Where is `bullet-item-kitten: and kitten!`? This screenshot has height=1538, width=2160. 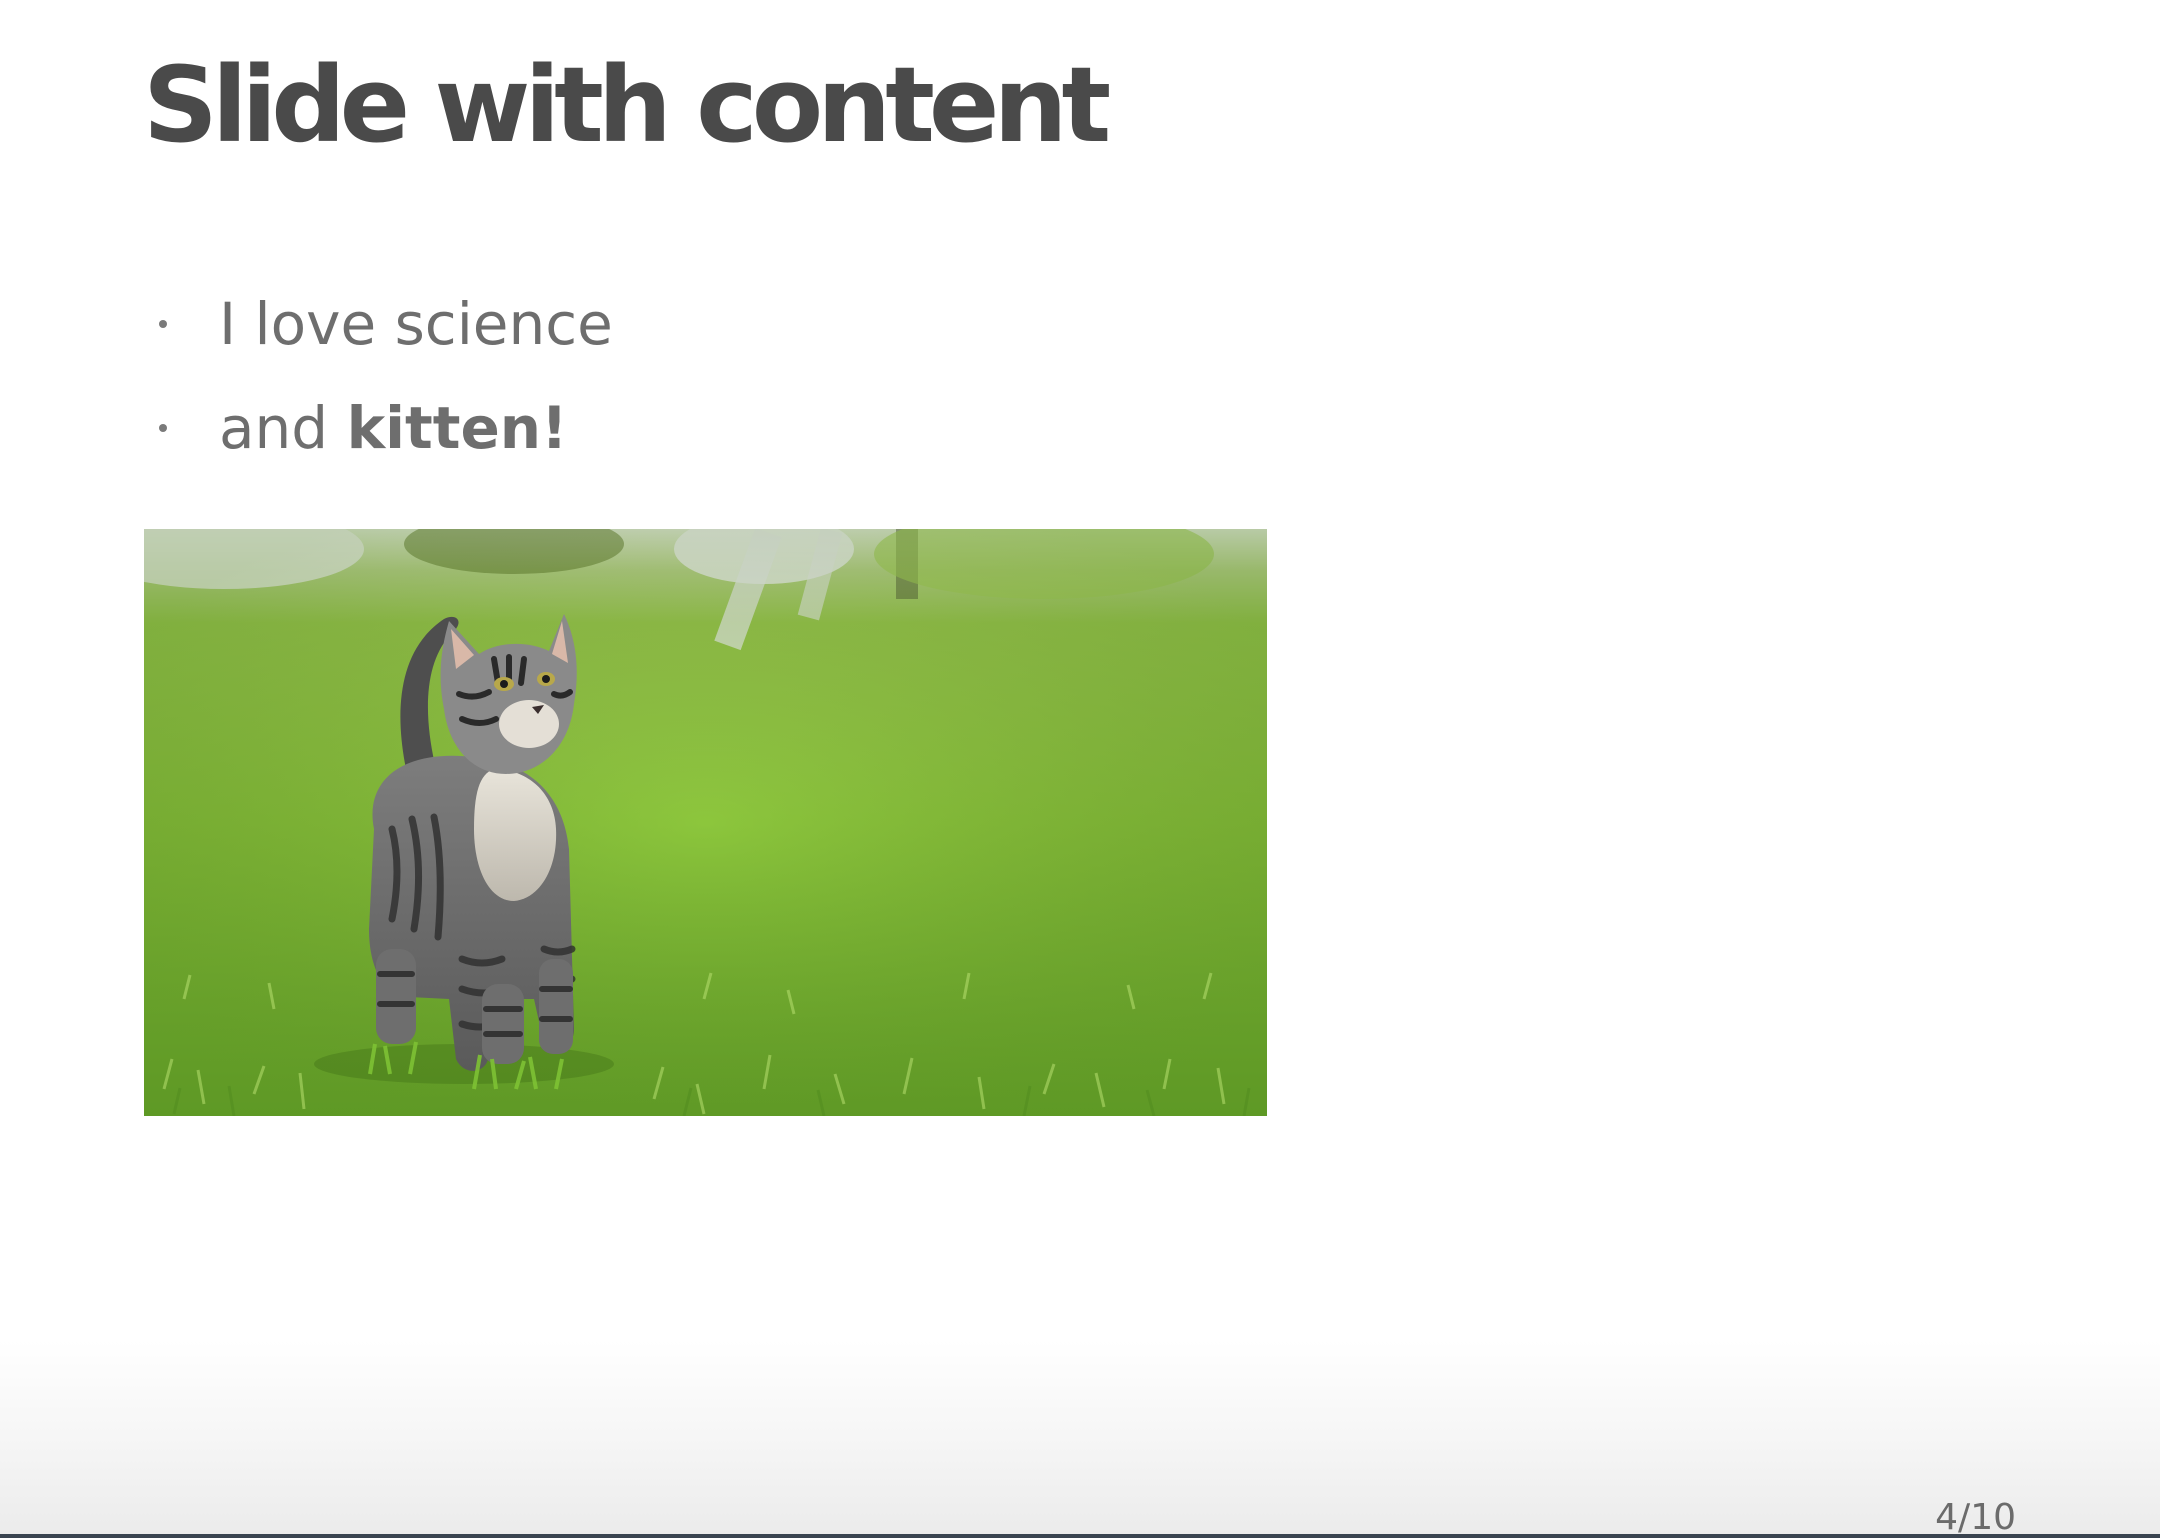
bullet-item-kitten: and kitten! is located at coordinates (378, 434).